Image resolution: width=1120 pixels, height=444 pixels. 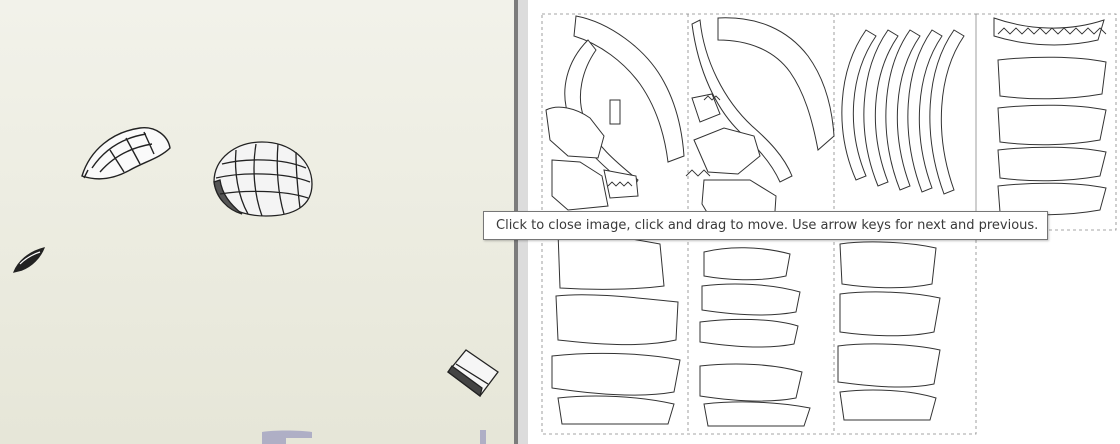 What do you see at coordinates (1050, 116) in the screenshot?
I see `template-pieces-col4` at bounding box center [1050, 116].